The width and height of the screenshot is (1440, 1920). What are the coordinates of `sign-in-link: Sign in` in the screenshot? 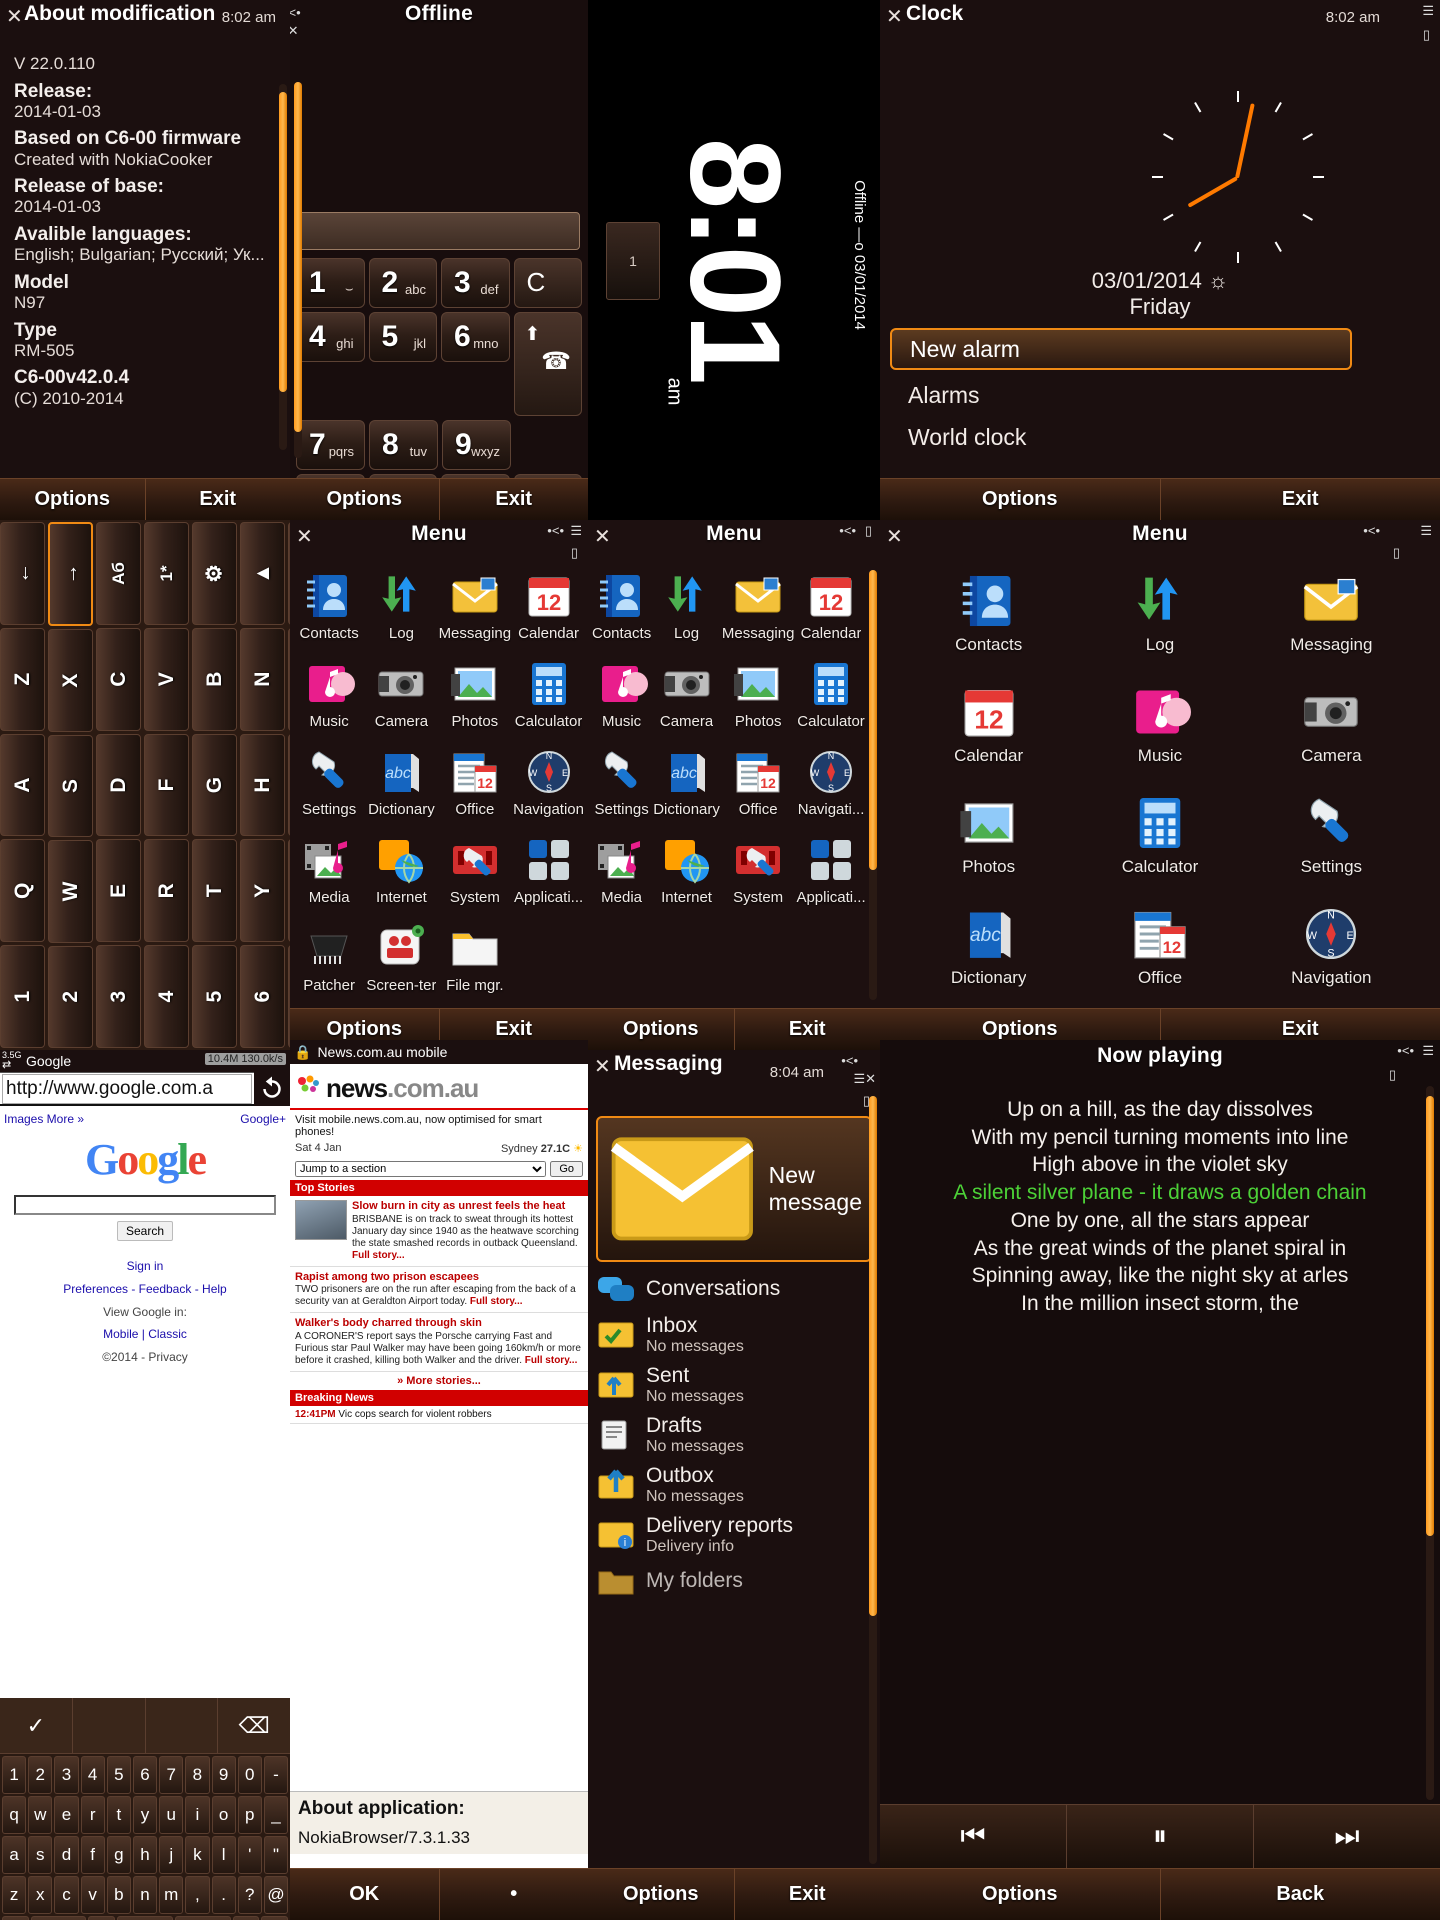 It's located at (145, 1266).